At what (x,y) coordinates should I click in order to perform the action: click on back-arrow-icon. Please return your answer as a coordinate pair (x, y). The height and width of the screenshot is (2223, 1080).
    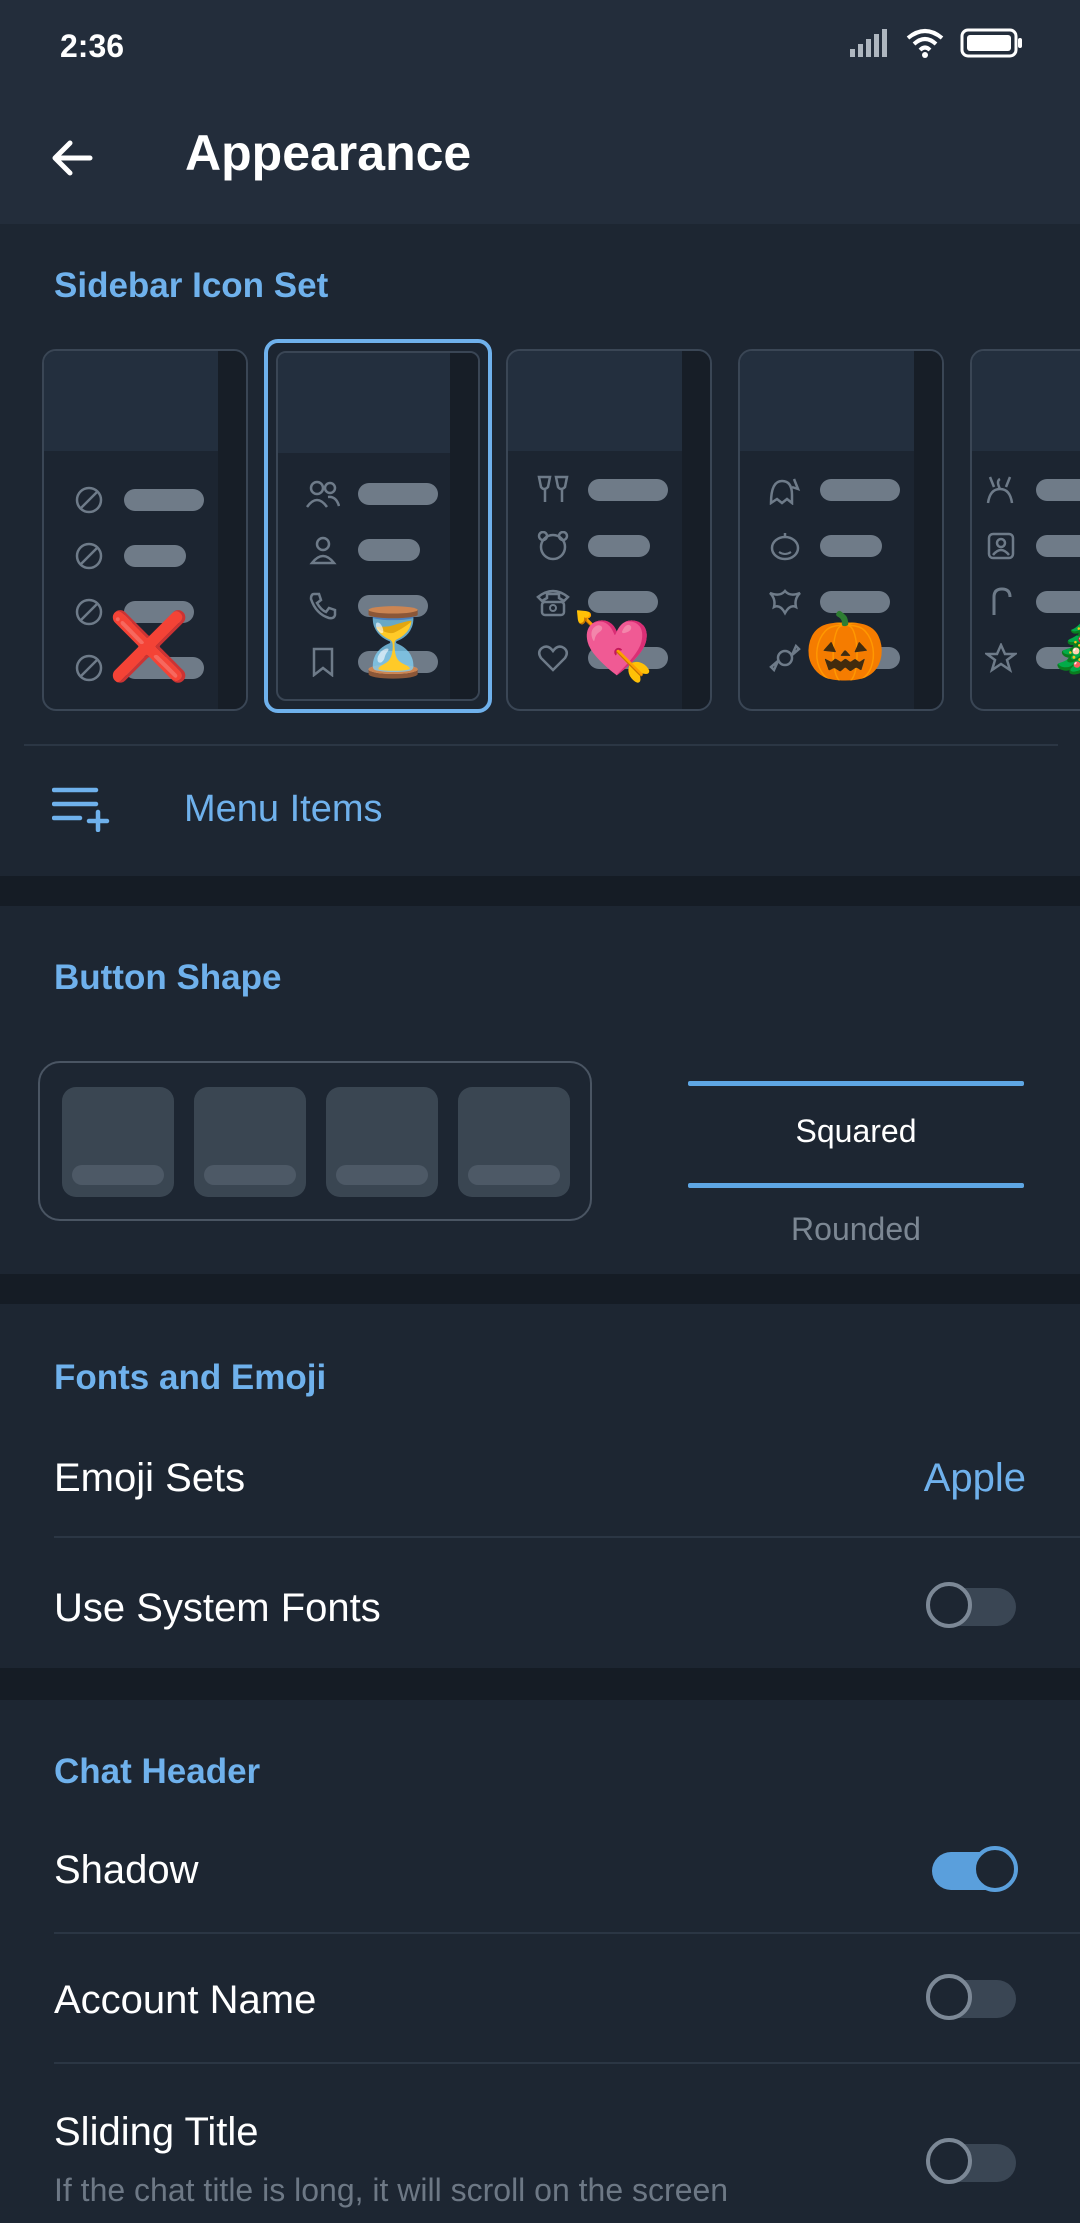
    Looking at the image, I should click on (72, 158).